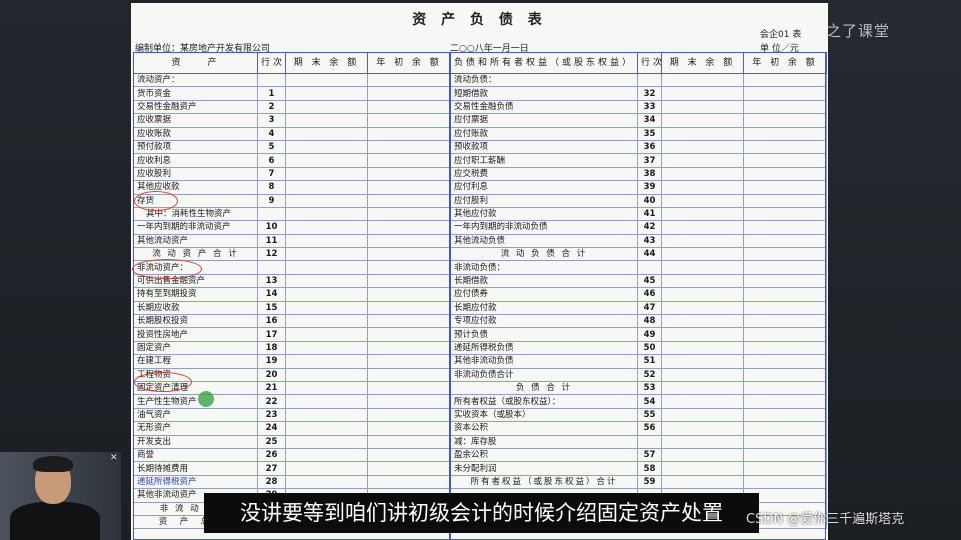 The width and height of the screenshot is (961, 540). What do you see at coordinates (544, 133) in the screenshot?
I see `liability-item: 应付账款` at bounding box center [544, 133].